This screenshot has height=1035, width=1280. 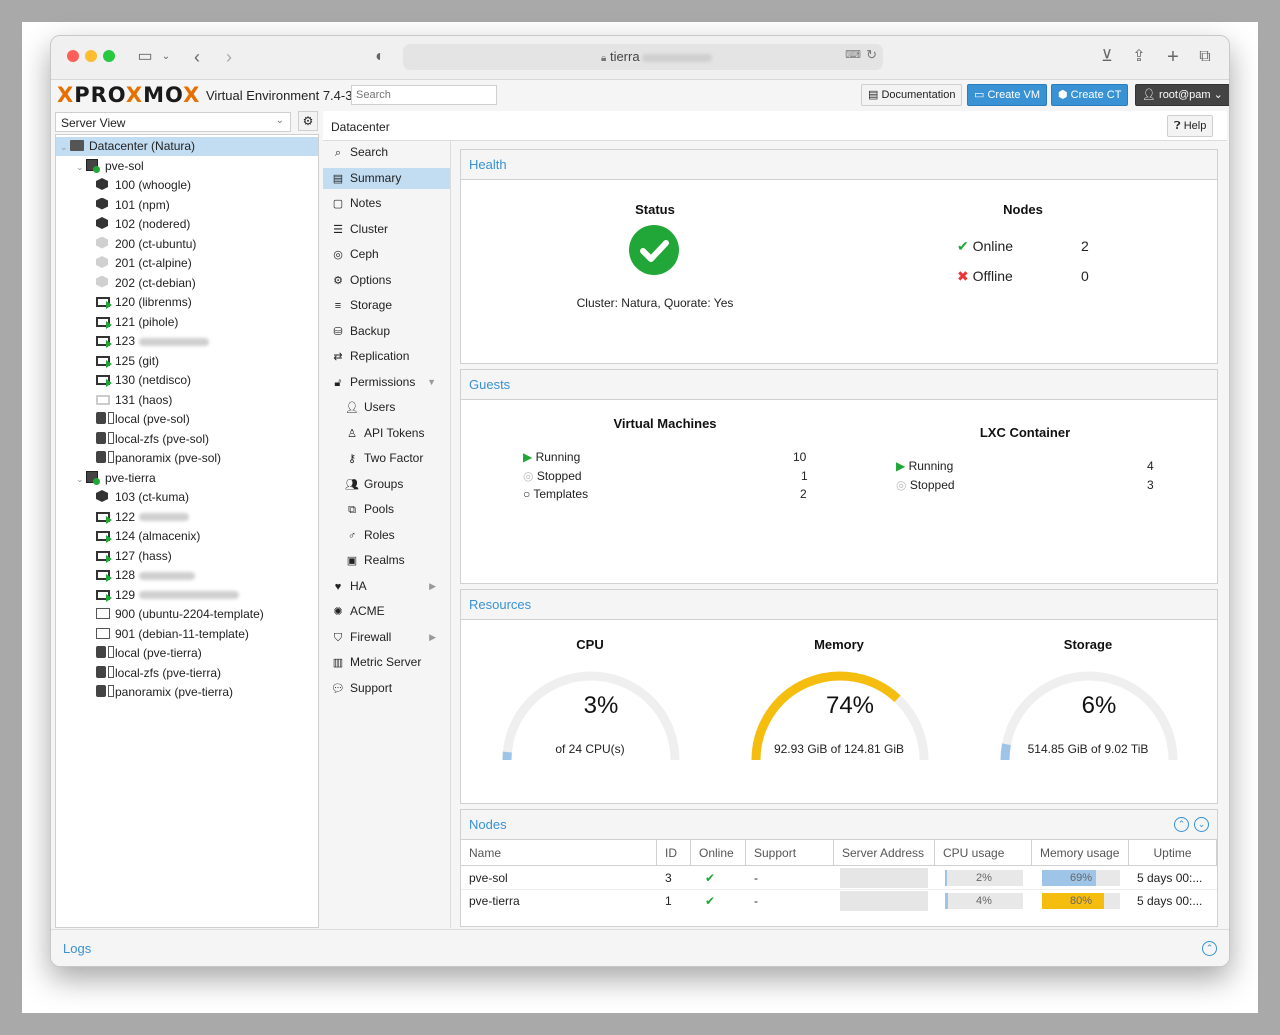 I want to click on tree-item: 201 (ct-alpine), so click(x=187, y=263).